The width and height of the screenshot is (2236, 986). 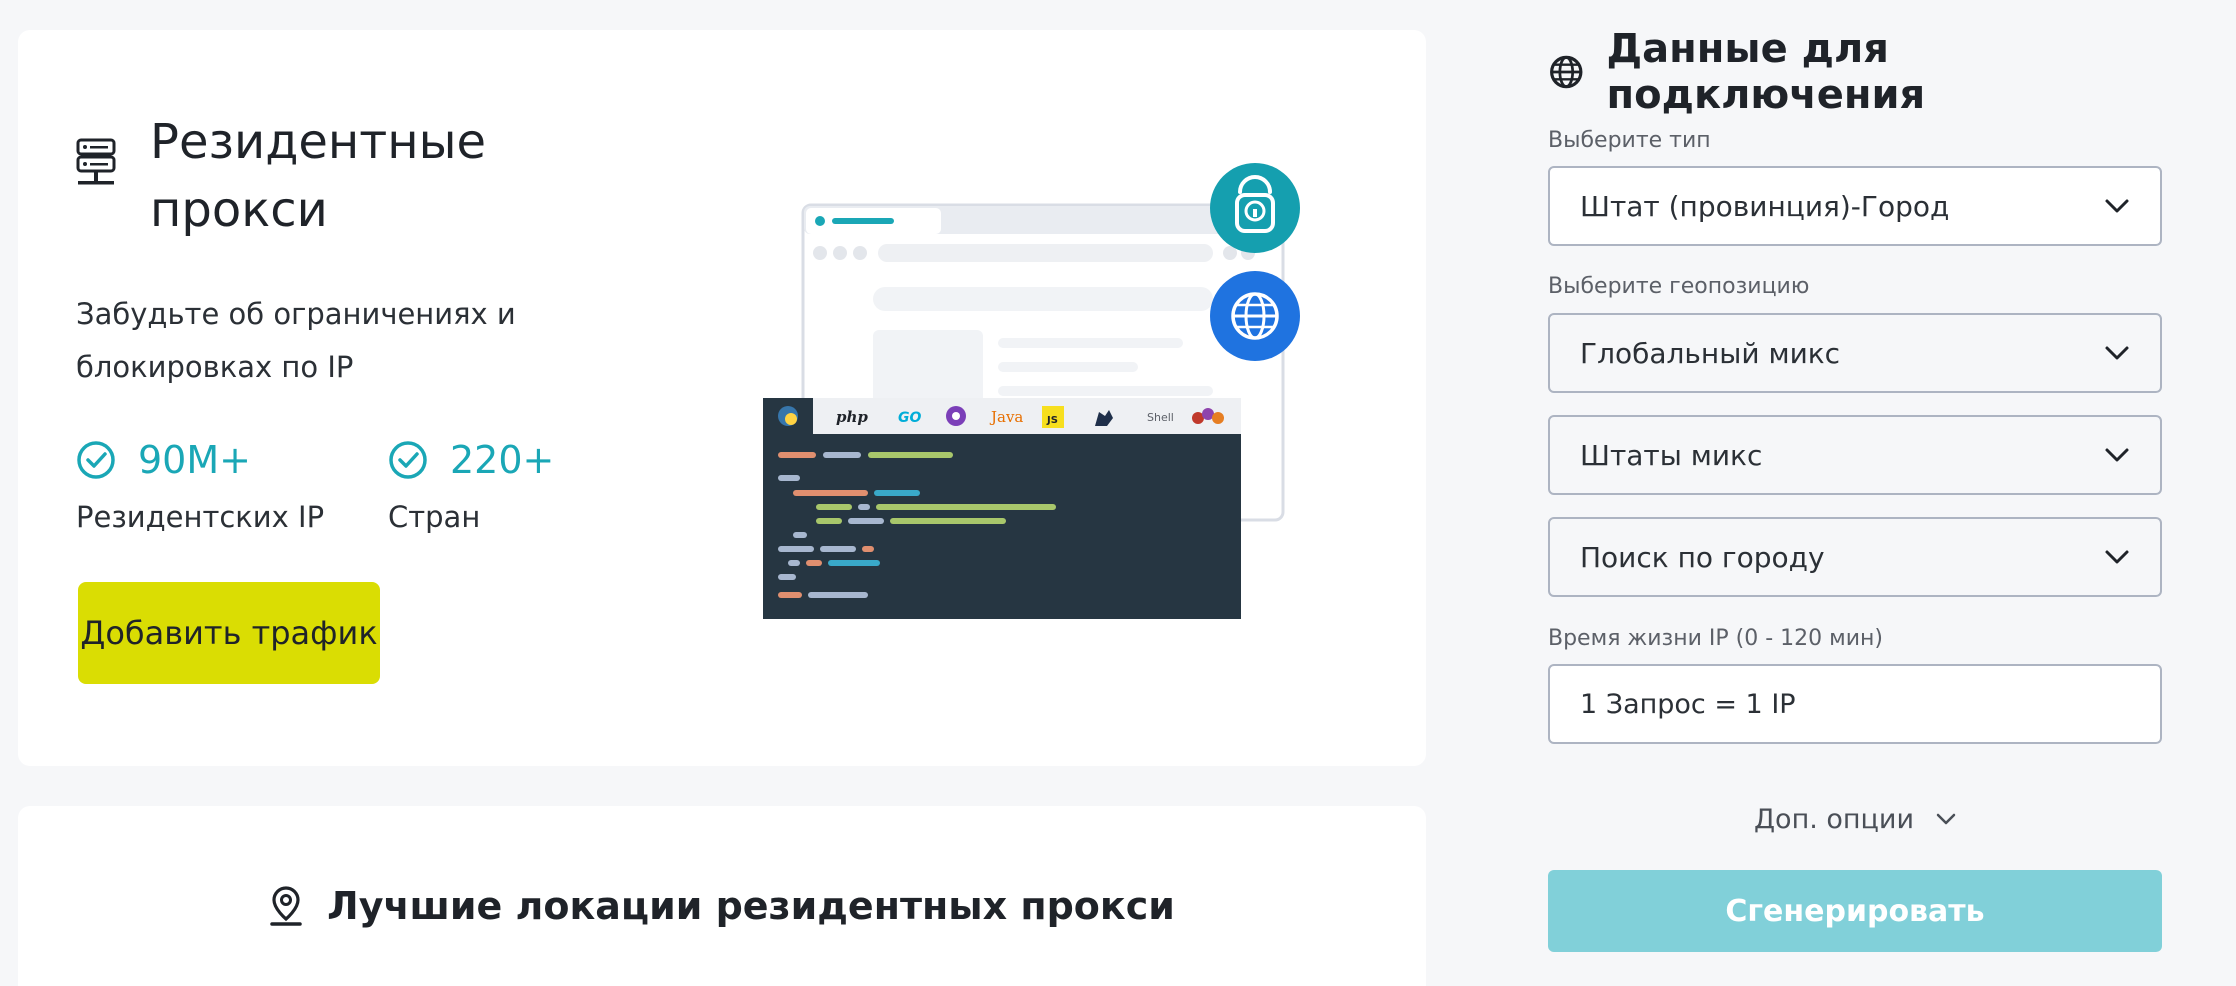 What do you see at coordinates (1679, 286) in the screenshot?
I see `geo-label: Выберите геопозицию` at bounding box center [1679, 286].